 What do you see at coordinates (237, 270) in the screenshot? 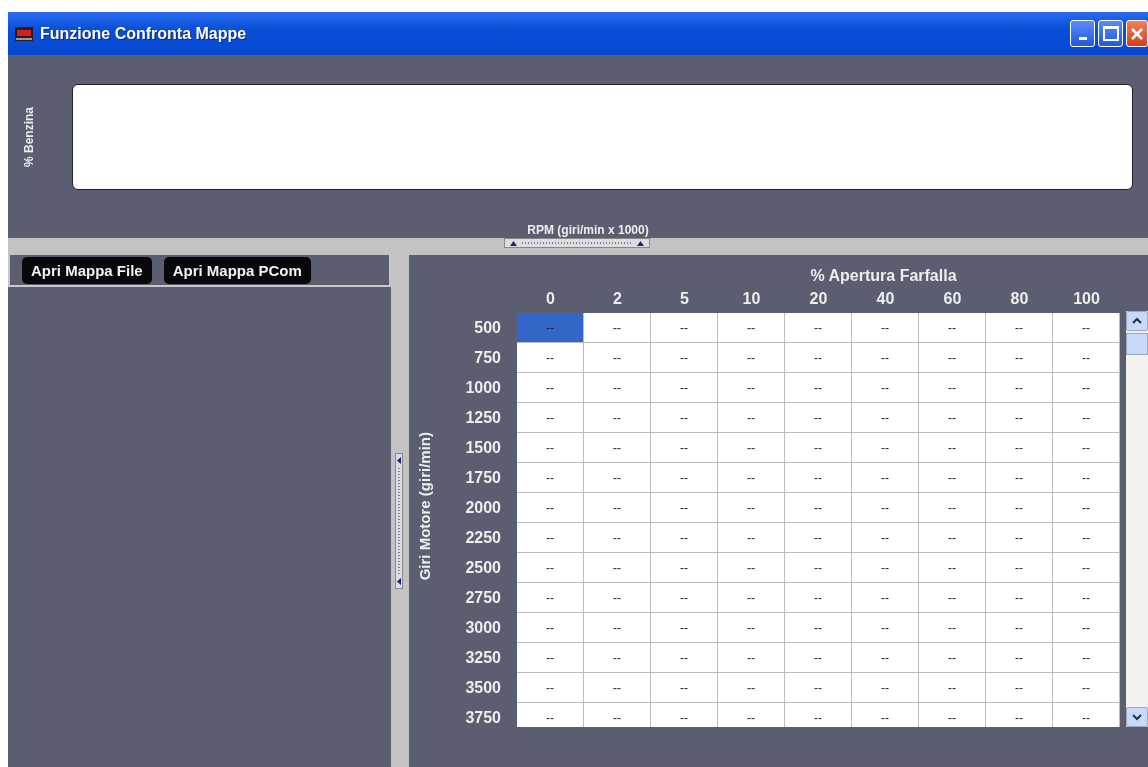
I see `open-map-button: Apri Mappa PCom` at bounding box center [237, 270].